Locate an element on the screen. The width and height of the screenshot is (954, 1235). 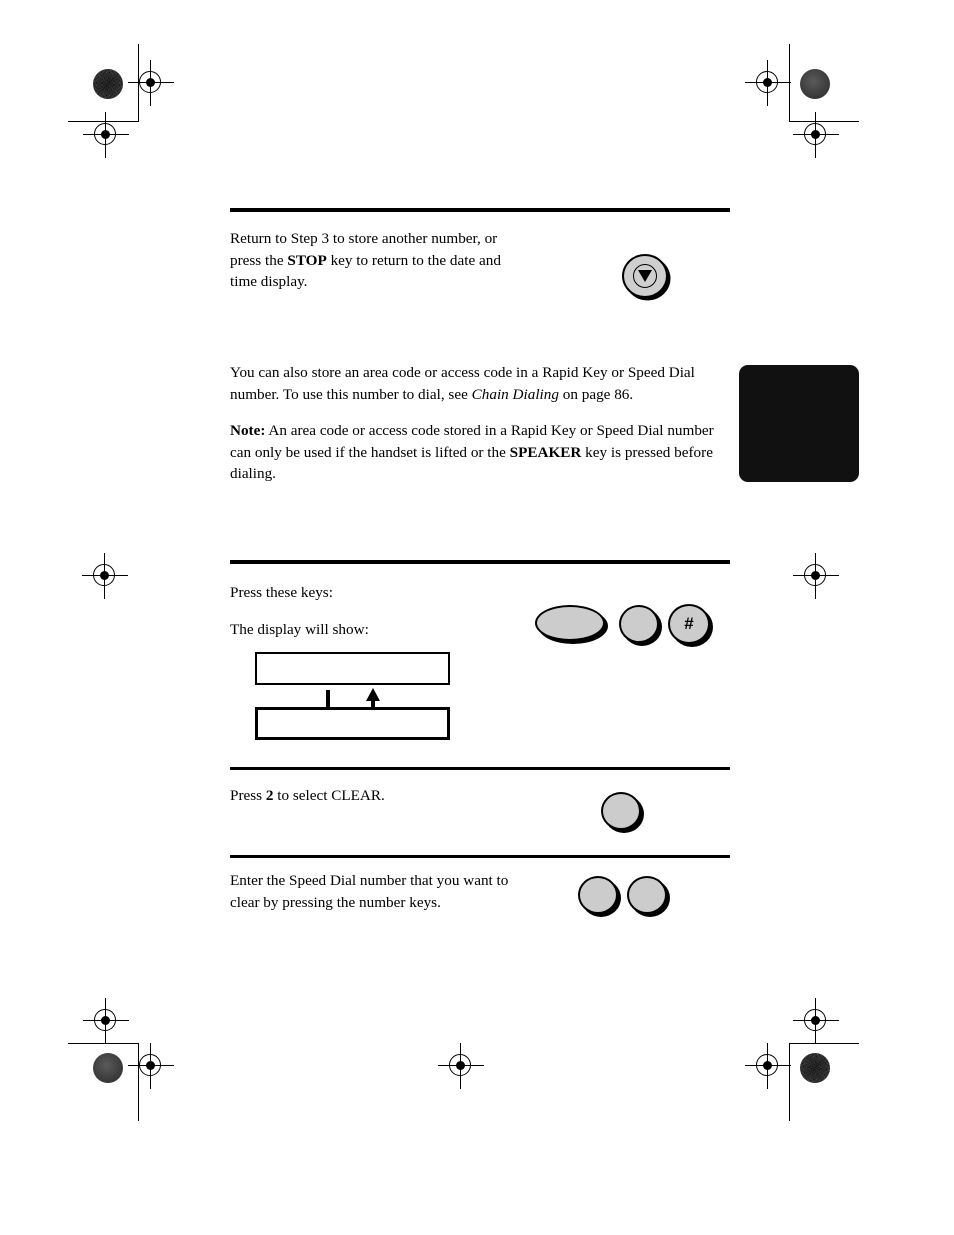
density-patch-top-left is located at coordinates (108, 84).